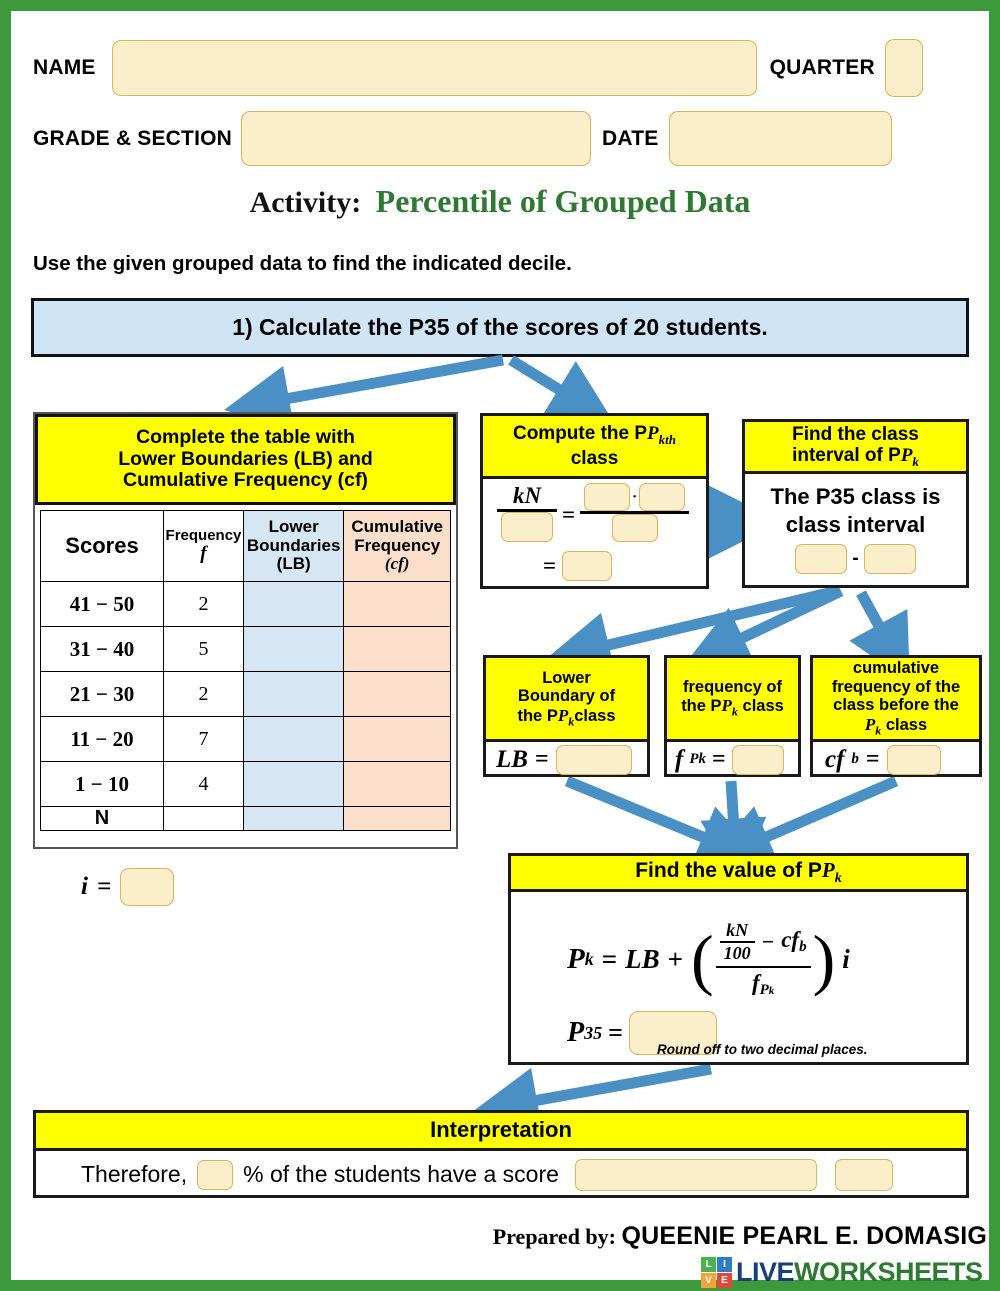 The height and width of the screenshot is (1291, 1000). I want to click on cfb-value-input, so click(913, 759).